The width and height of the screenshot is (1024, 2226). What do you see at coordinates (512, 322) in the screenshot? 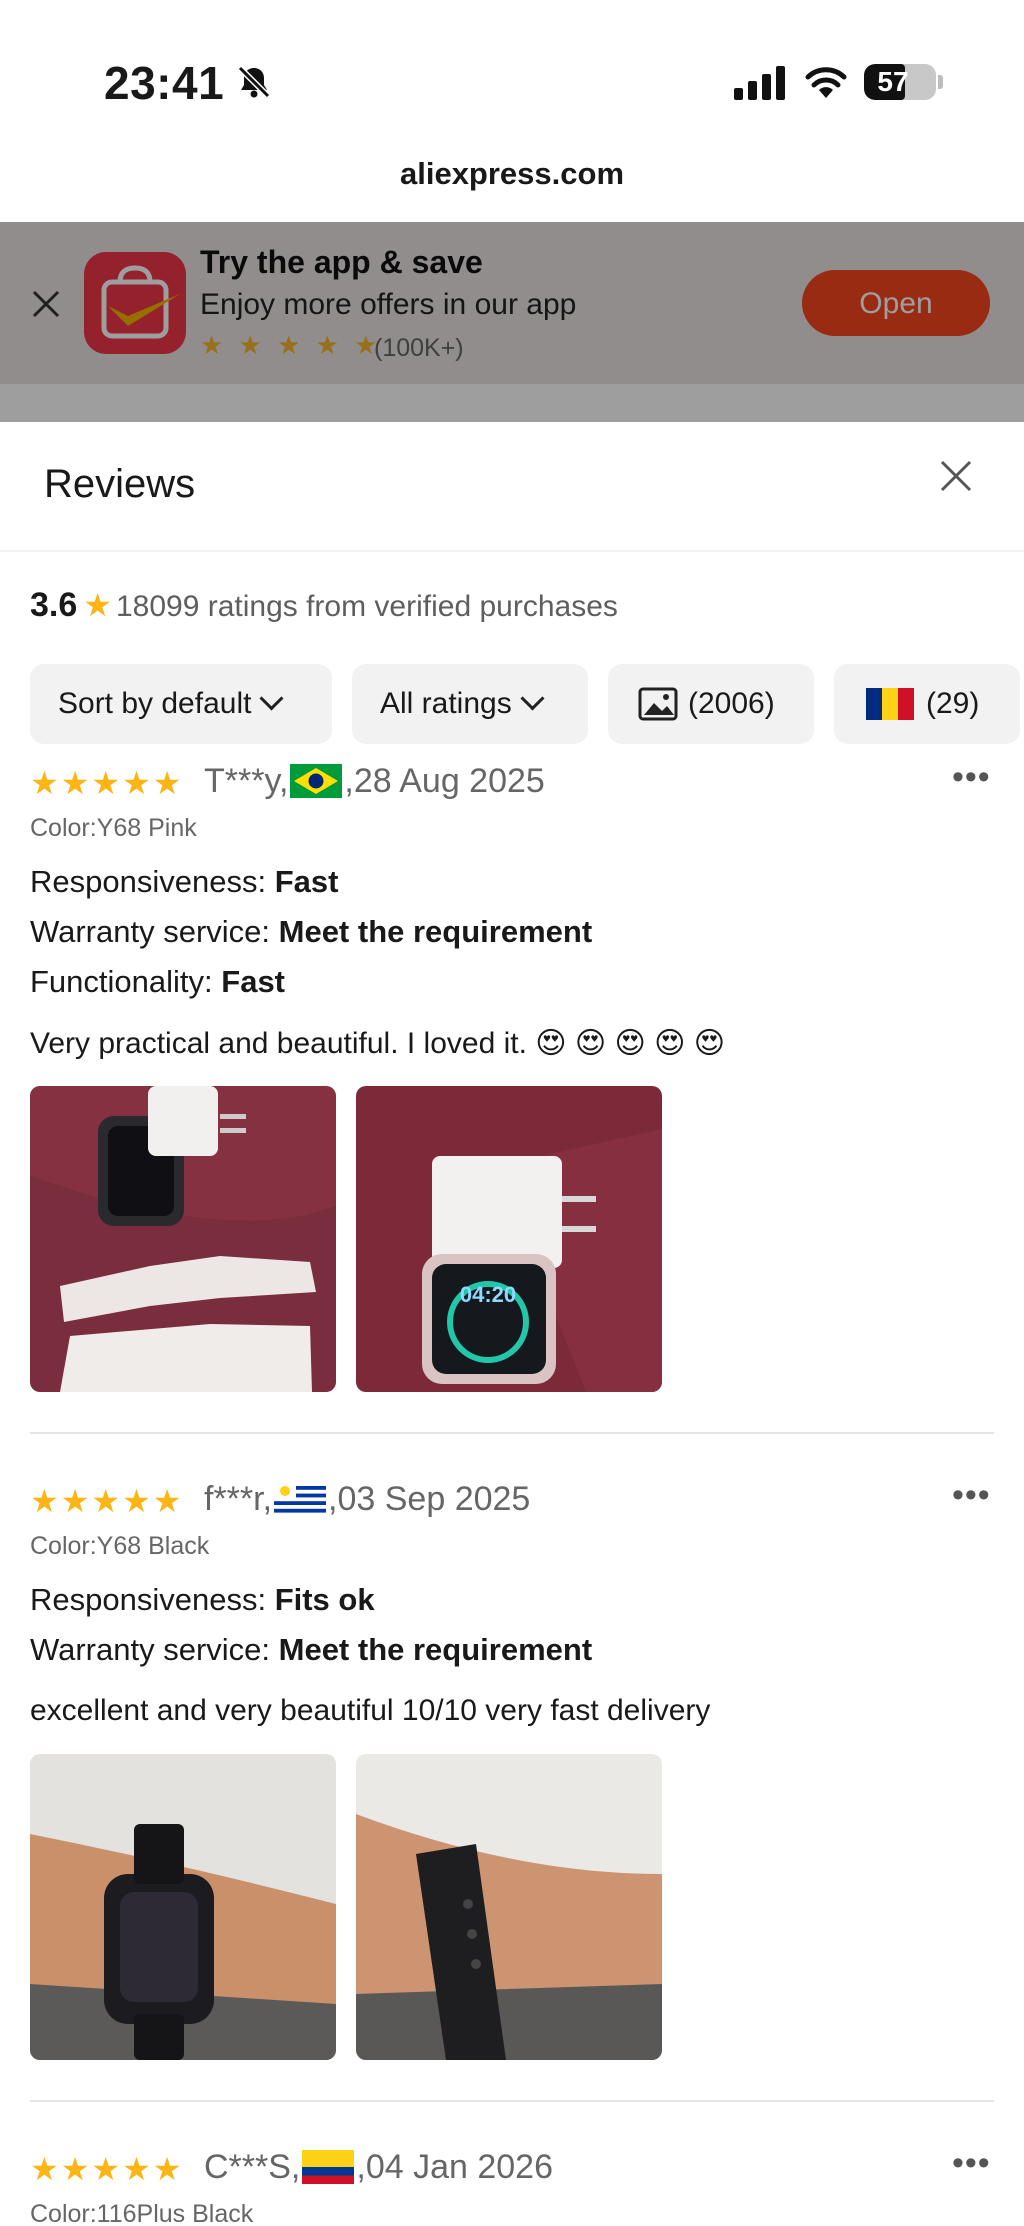
I see `modal-backdrop` at bounding box center [512, 322].